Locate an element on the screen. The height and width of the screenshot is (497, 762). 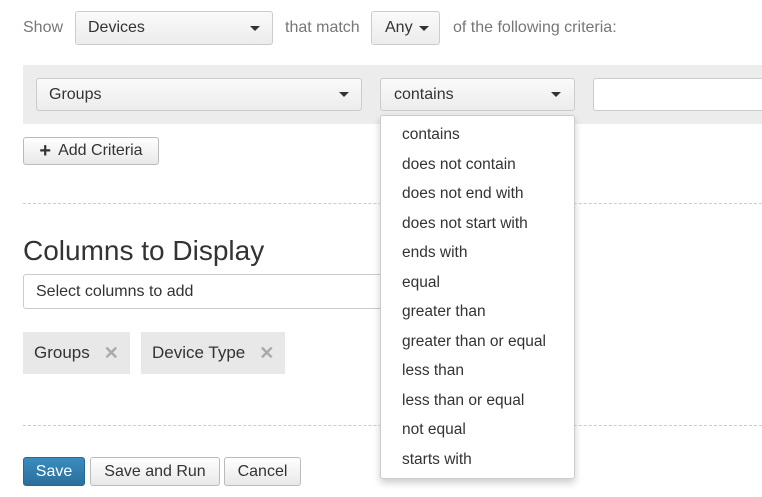
entity-select: Devices is located at coordinates (174, 28).